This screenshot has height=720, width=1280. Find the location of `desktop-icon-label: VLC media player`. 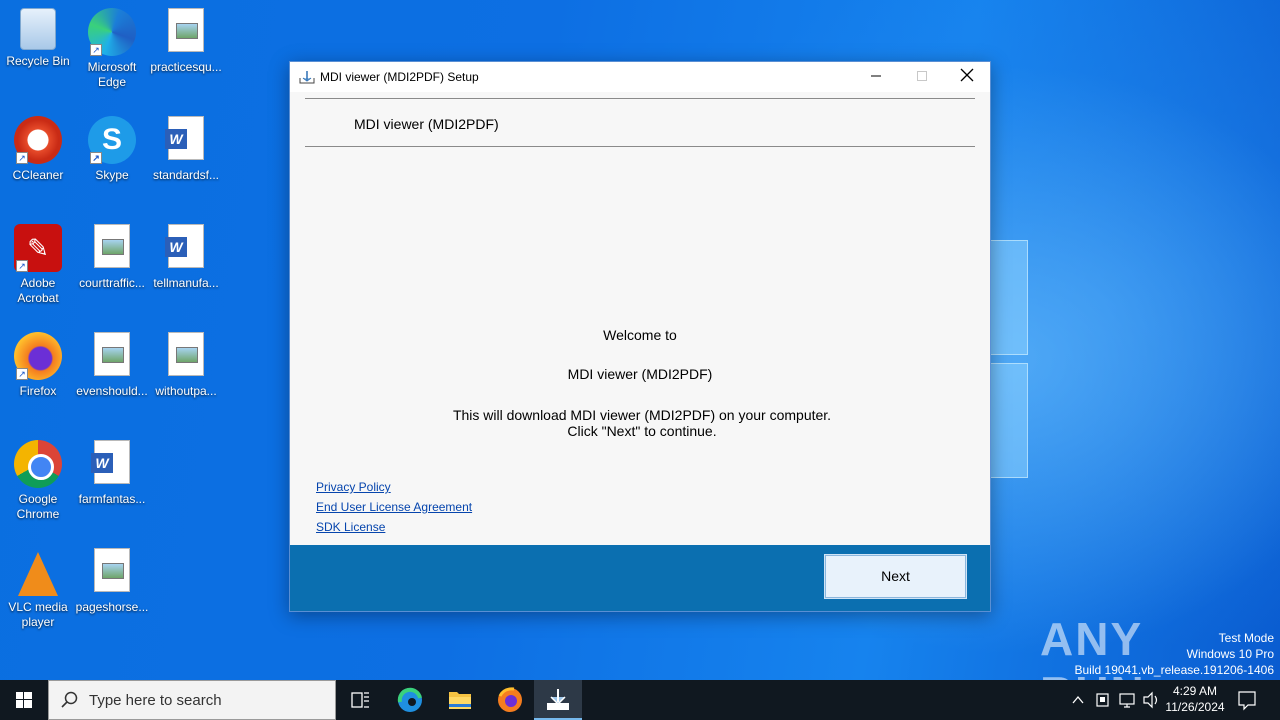

desktop-icon-label: VLC media player is located at coordinates (38, 614).